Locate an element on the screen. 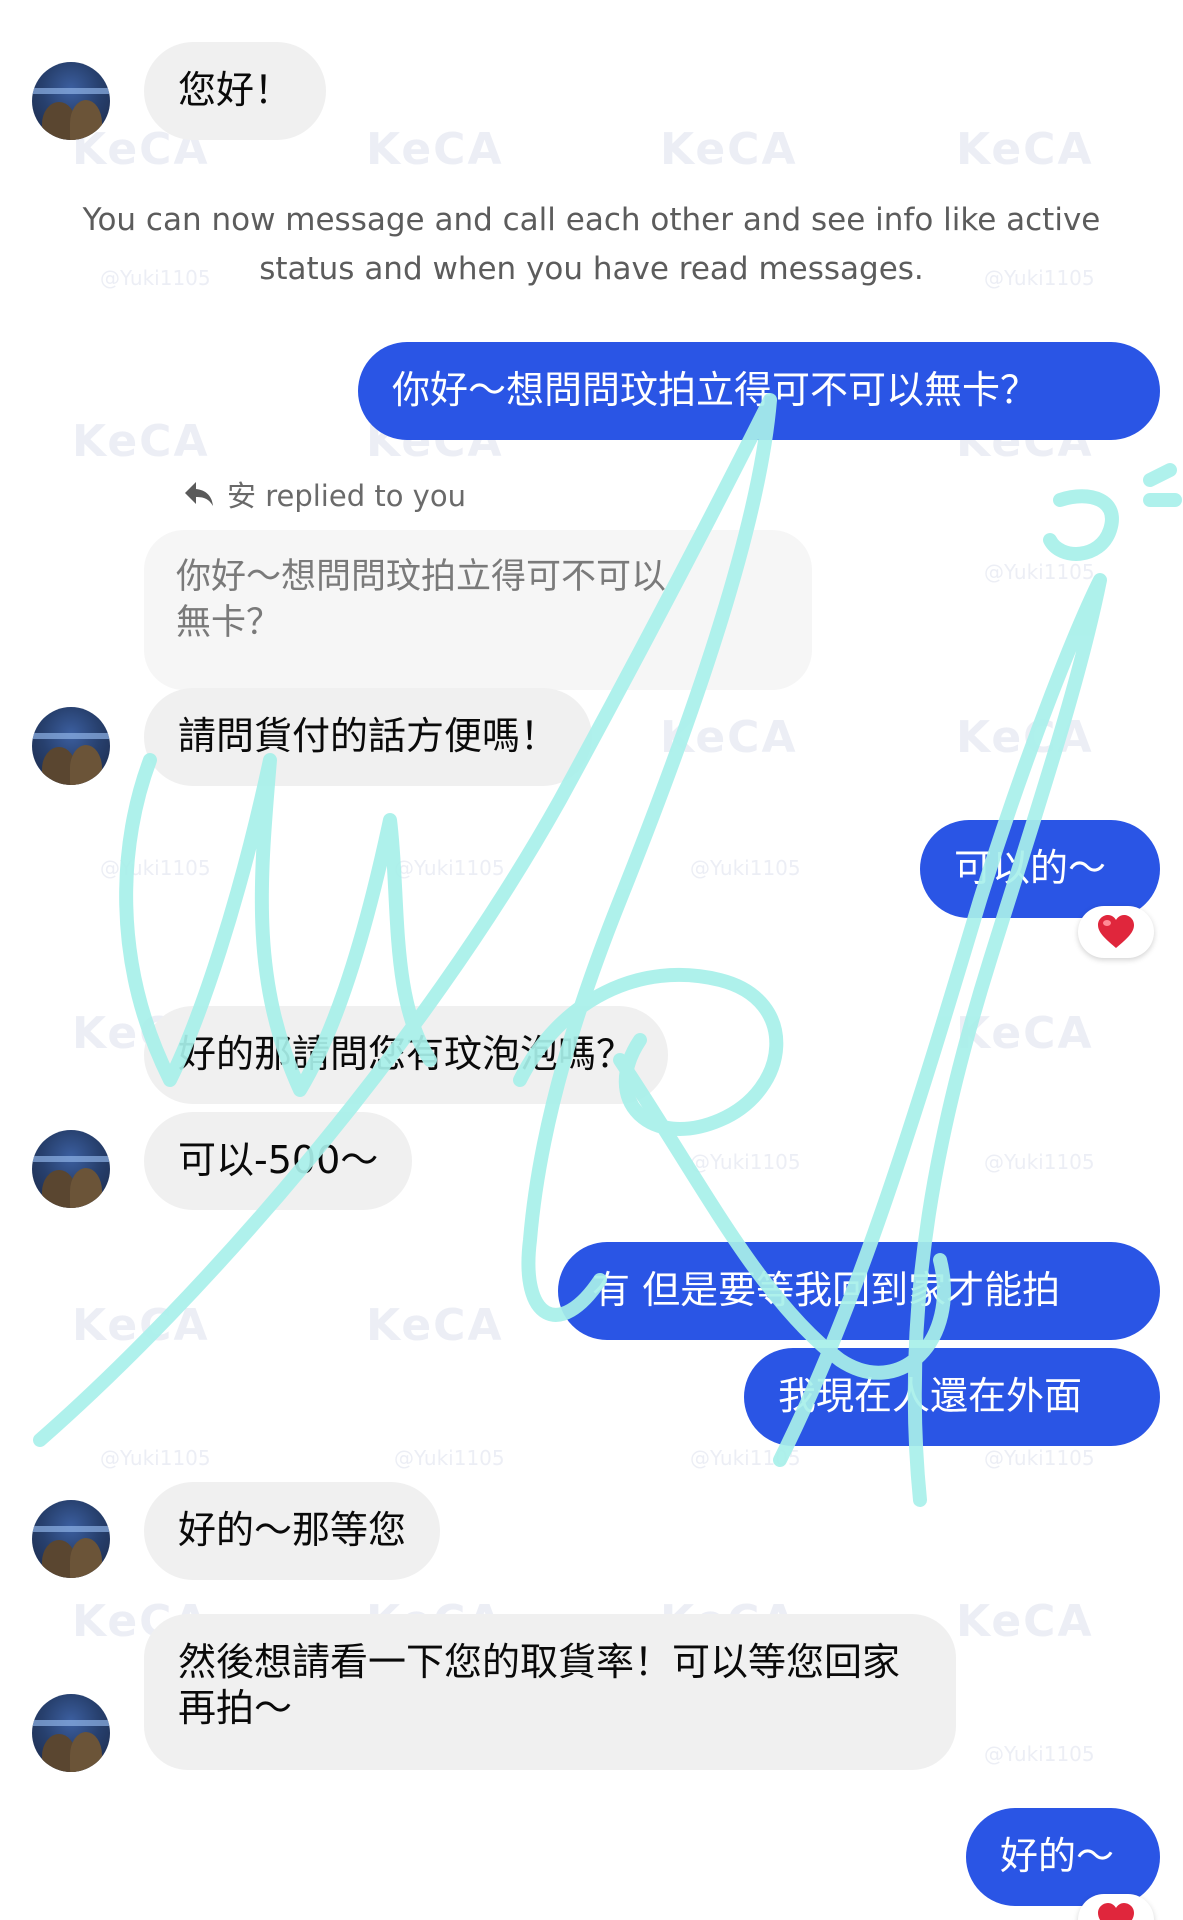 Image resolution: width=1183 pixels, height=1920 pixels. reply-arrow-icon is located at coordinates (199, 494).